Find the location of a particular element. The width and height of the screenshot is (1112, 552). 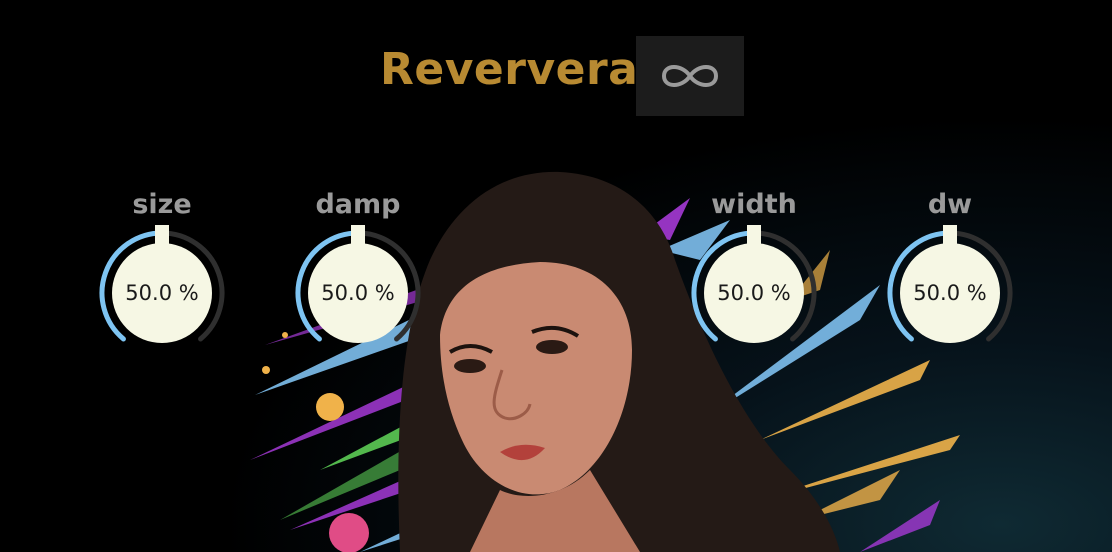

size-knob-label: size is located at coordinates (162, 204).